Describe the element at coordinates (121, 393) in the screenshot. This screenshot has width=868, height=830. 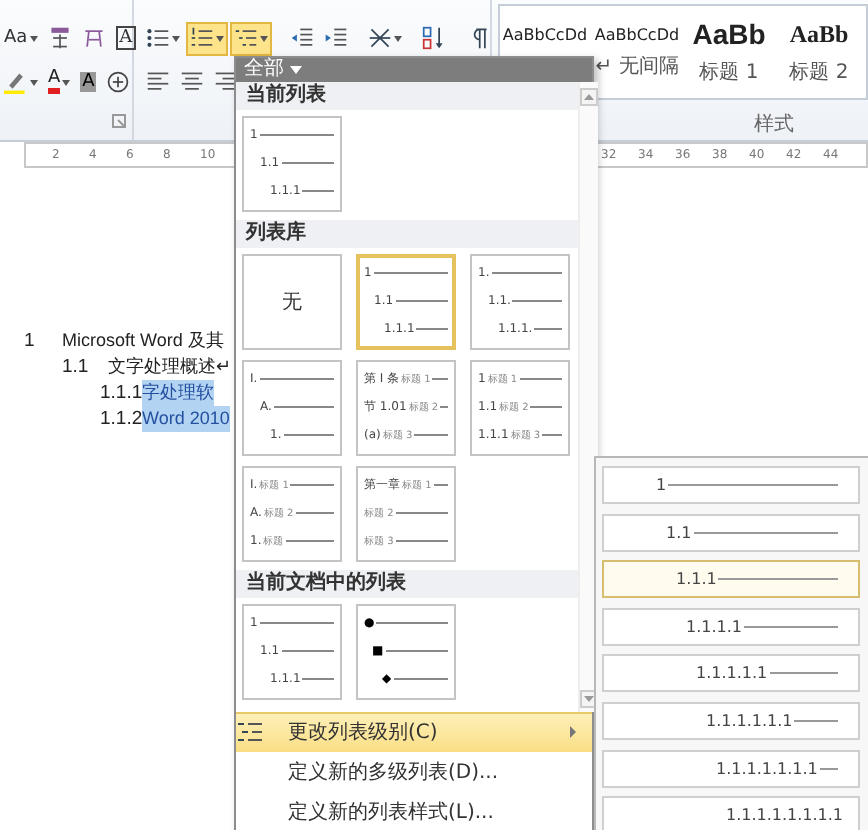
I see `heading-number: 1.1.1` at that location.